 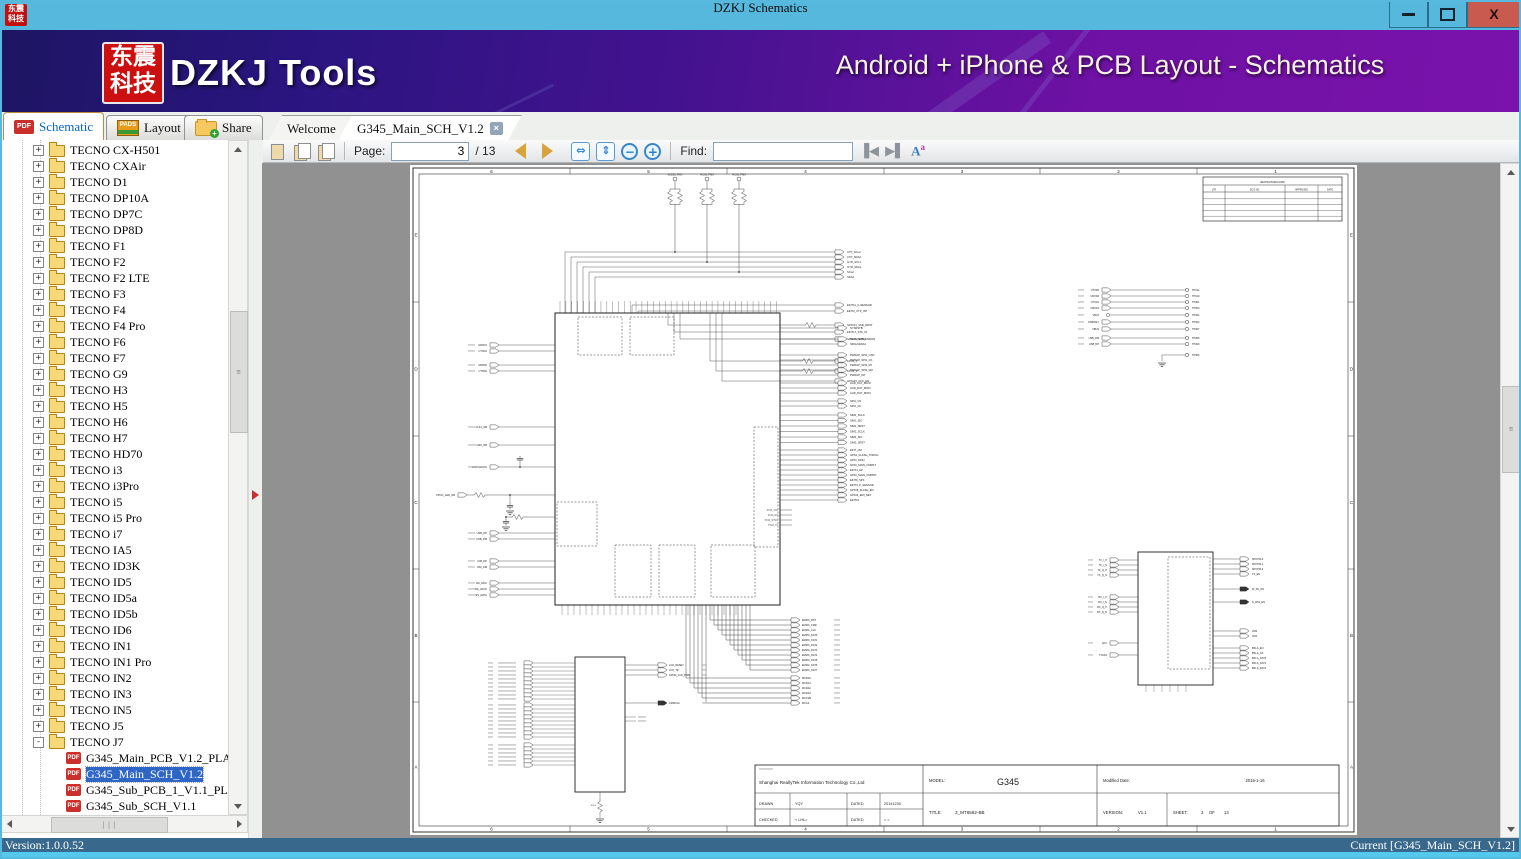 What do you see at coordinates (66, 550) in the screenshot?
I see `tree-item-folder: + TECNO IA5` at bounding box center [66, 550].